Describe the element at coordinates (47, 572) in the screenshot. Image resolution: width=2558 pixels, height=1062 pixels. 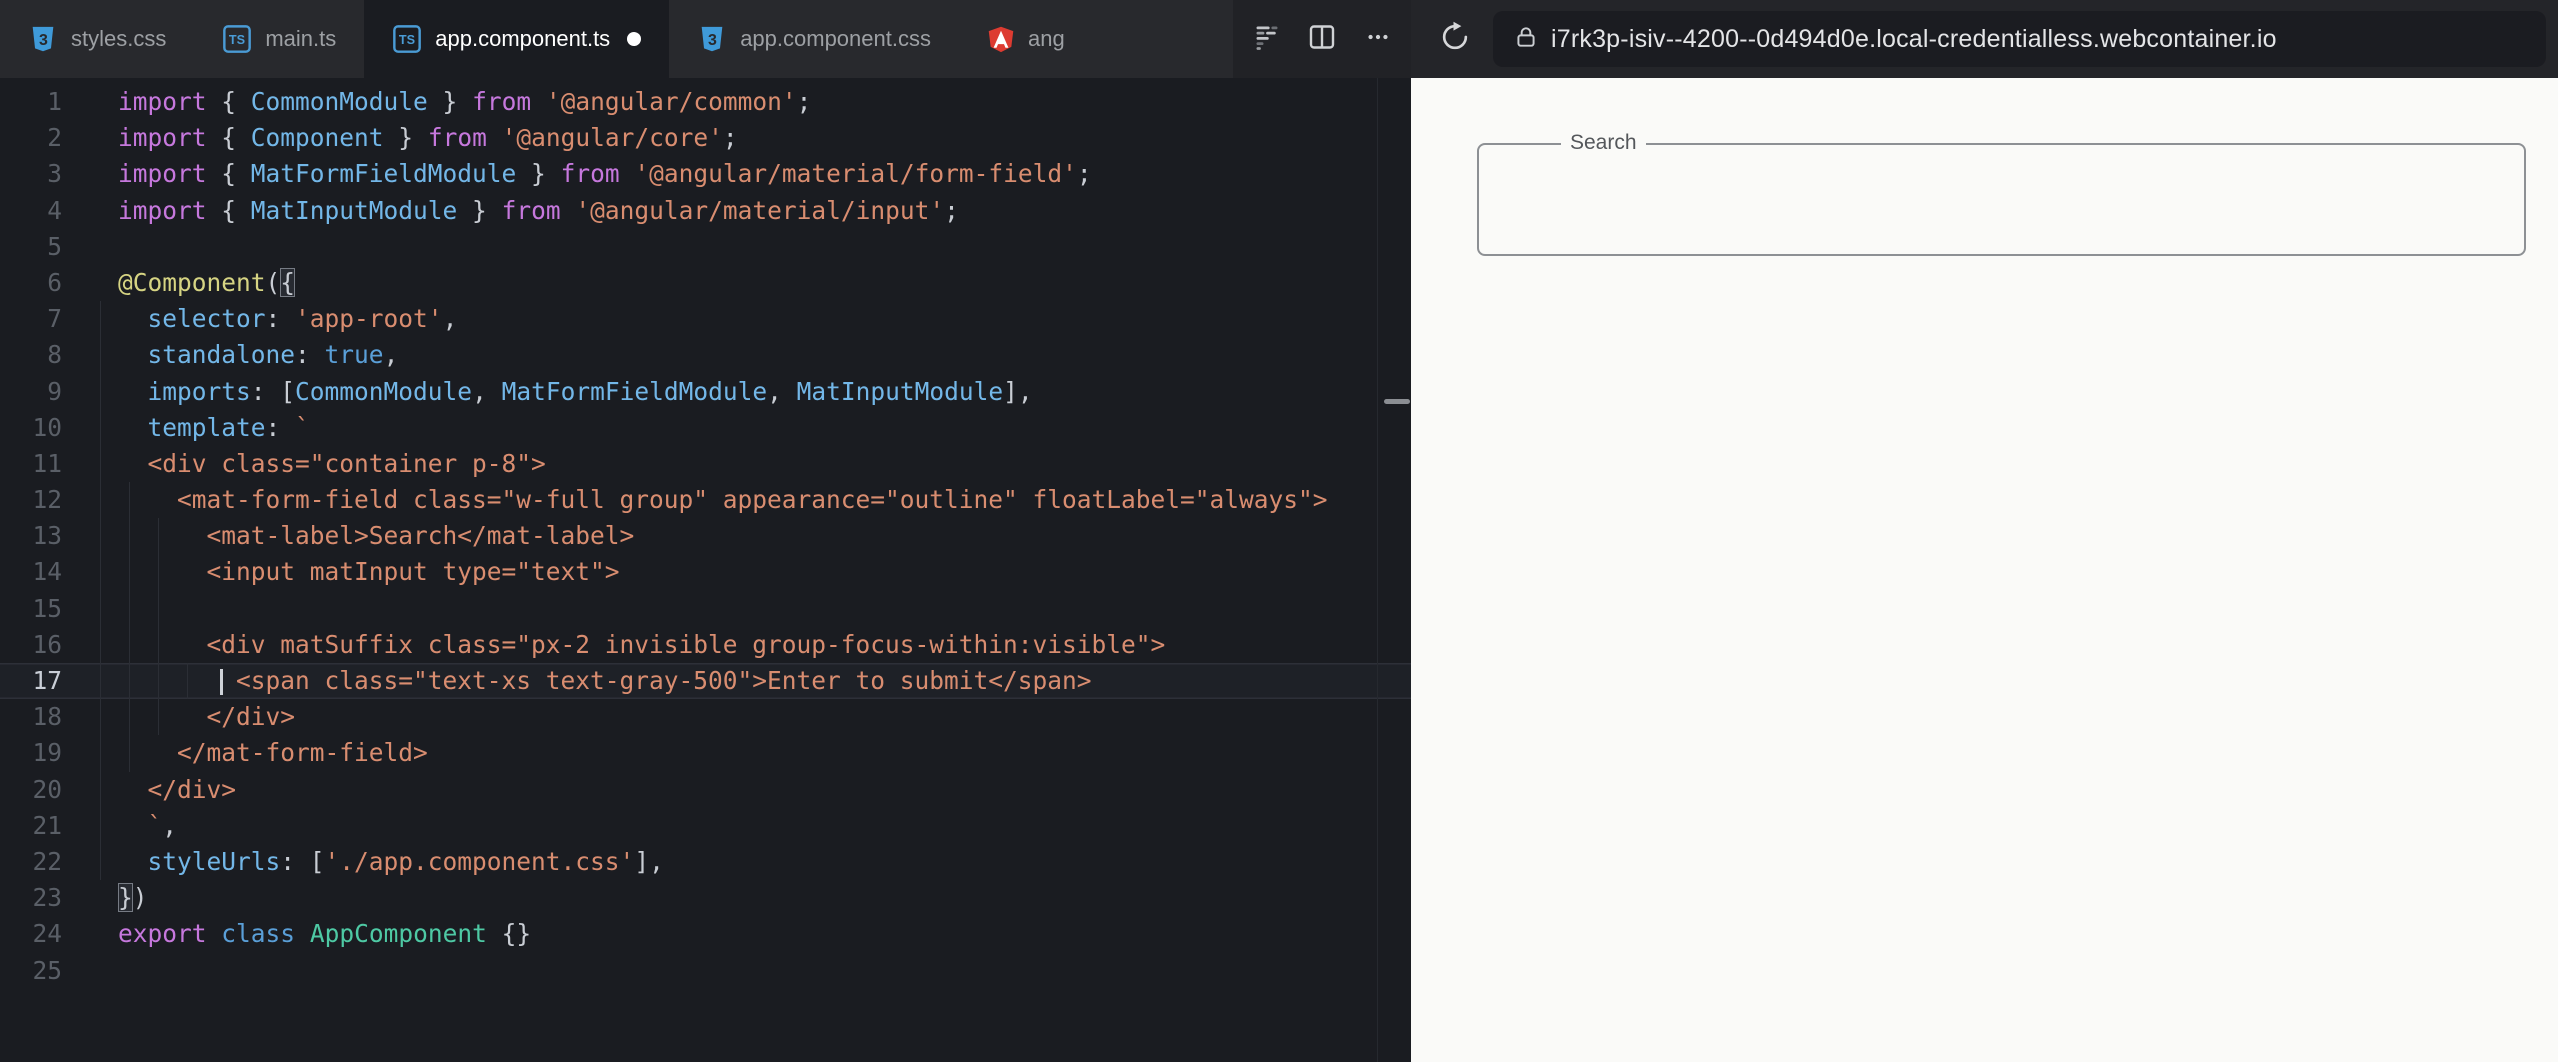
I see `line-number: 14` at that location.